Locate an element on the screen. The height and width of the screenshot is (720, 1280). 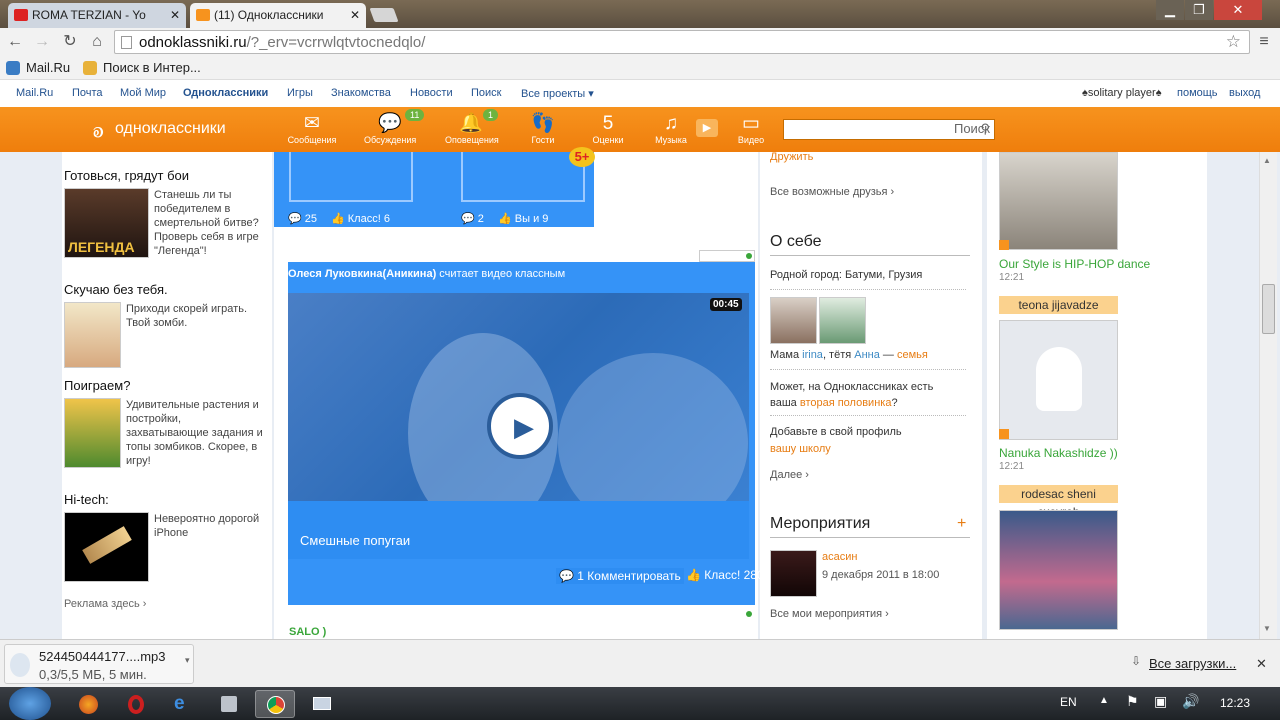
link-dating: Знакомства is located at coordinates (361, 93).